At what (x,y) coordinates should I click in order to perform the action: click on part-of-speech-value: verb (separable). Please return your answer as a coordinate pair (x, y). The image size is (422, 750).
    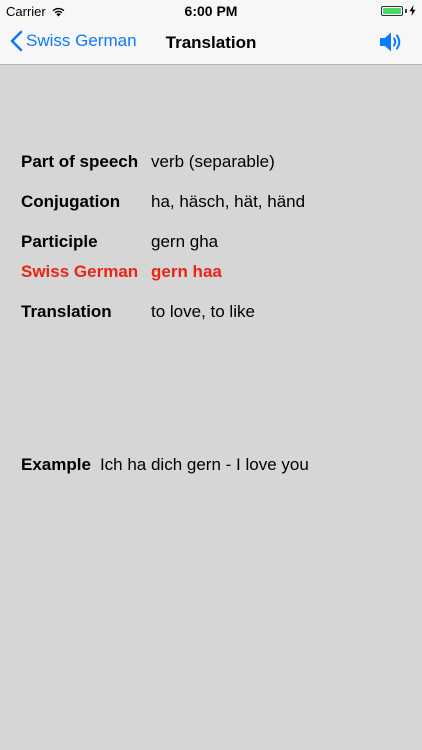
    Looking at the image, I should click on (213, 161).